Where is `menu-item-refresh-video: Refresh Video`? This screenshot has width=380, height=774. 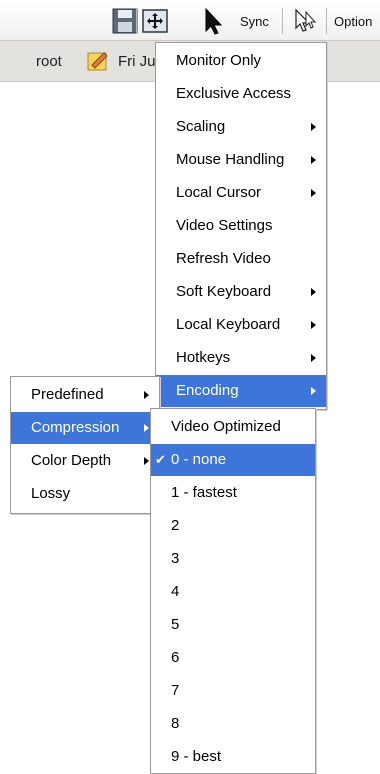 menu-item-refresh-video: Refresh Video is located at coordinates (241, 259).